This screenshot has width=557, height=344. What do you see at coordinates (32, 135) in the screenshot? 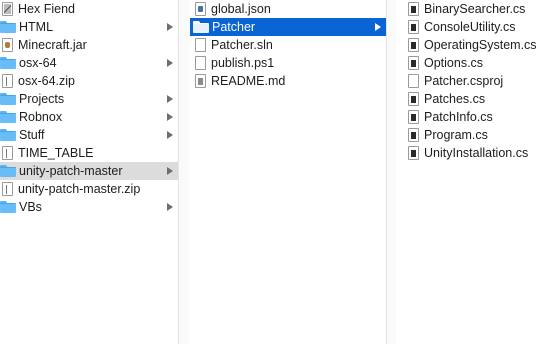
I see `item-label: Stuff` at bounding box center [32, 135].